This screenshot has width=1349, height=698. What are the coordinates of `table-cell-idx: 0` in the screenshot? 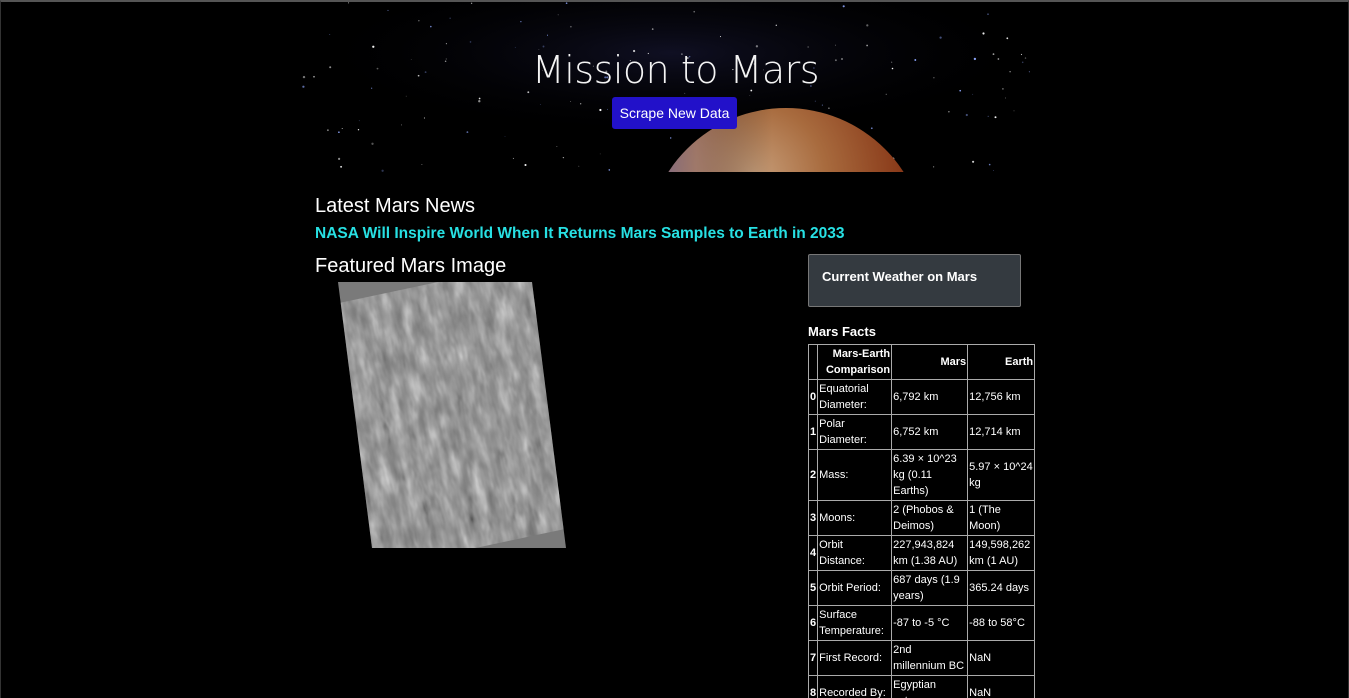 It's located at (813, 397).